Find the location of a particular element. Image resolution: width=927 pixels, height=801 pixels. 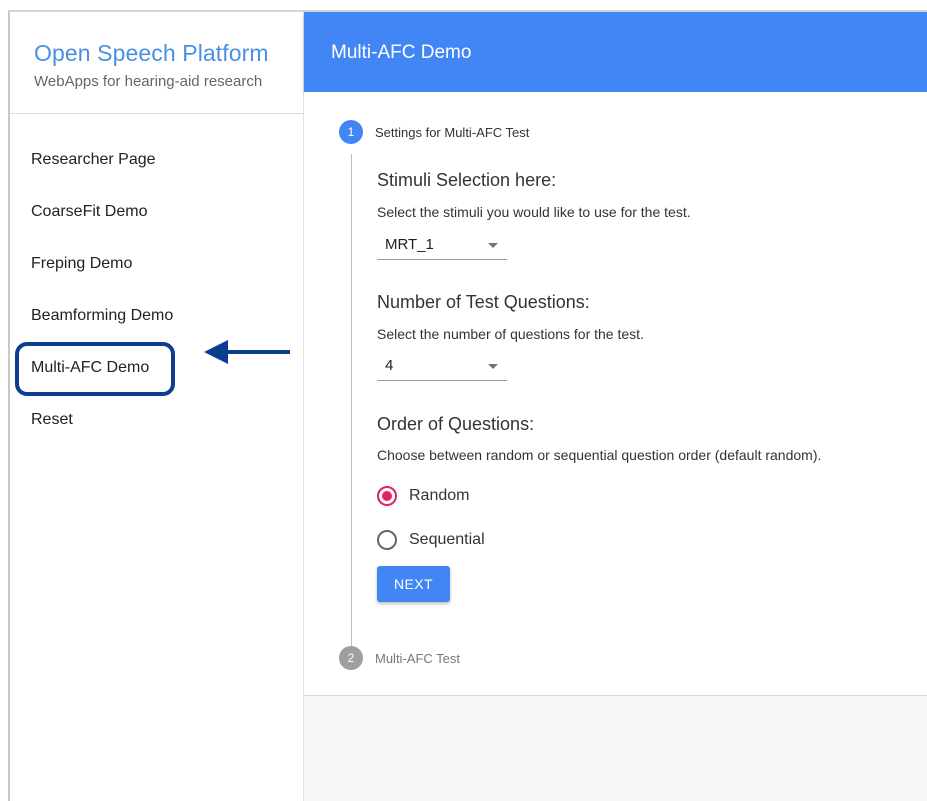

radio-random: Random is located at coordinates (423, 496).